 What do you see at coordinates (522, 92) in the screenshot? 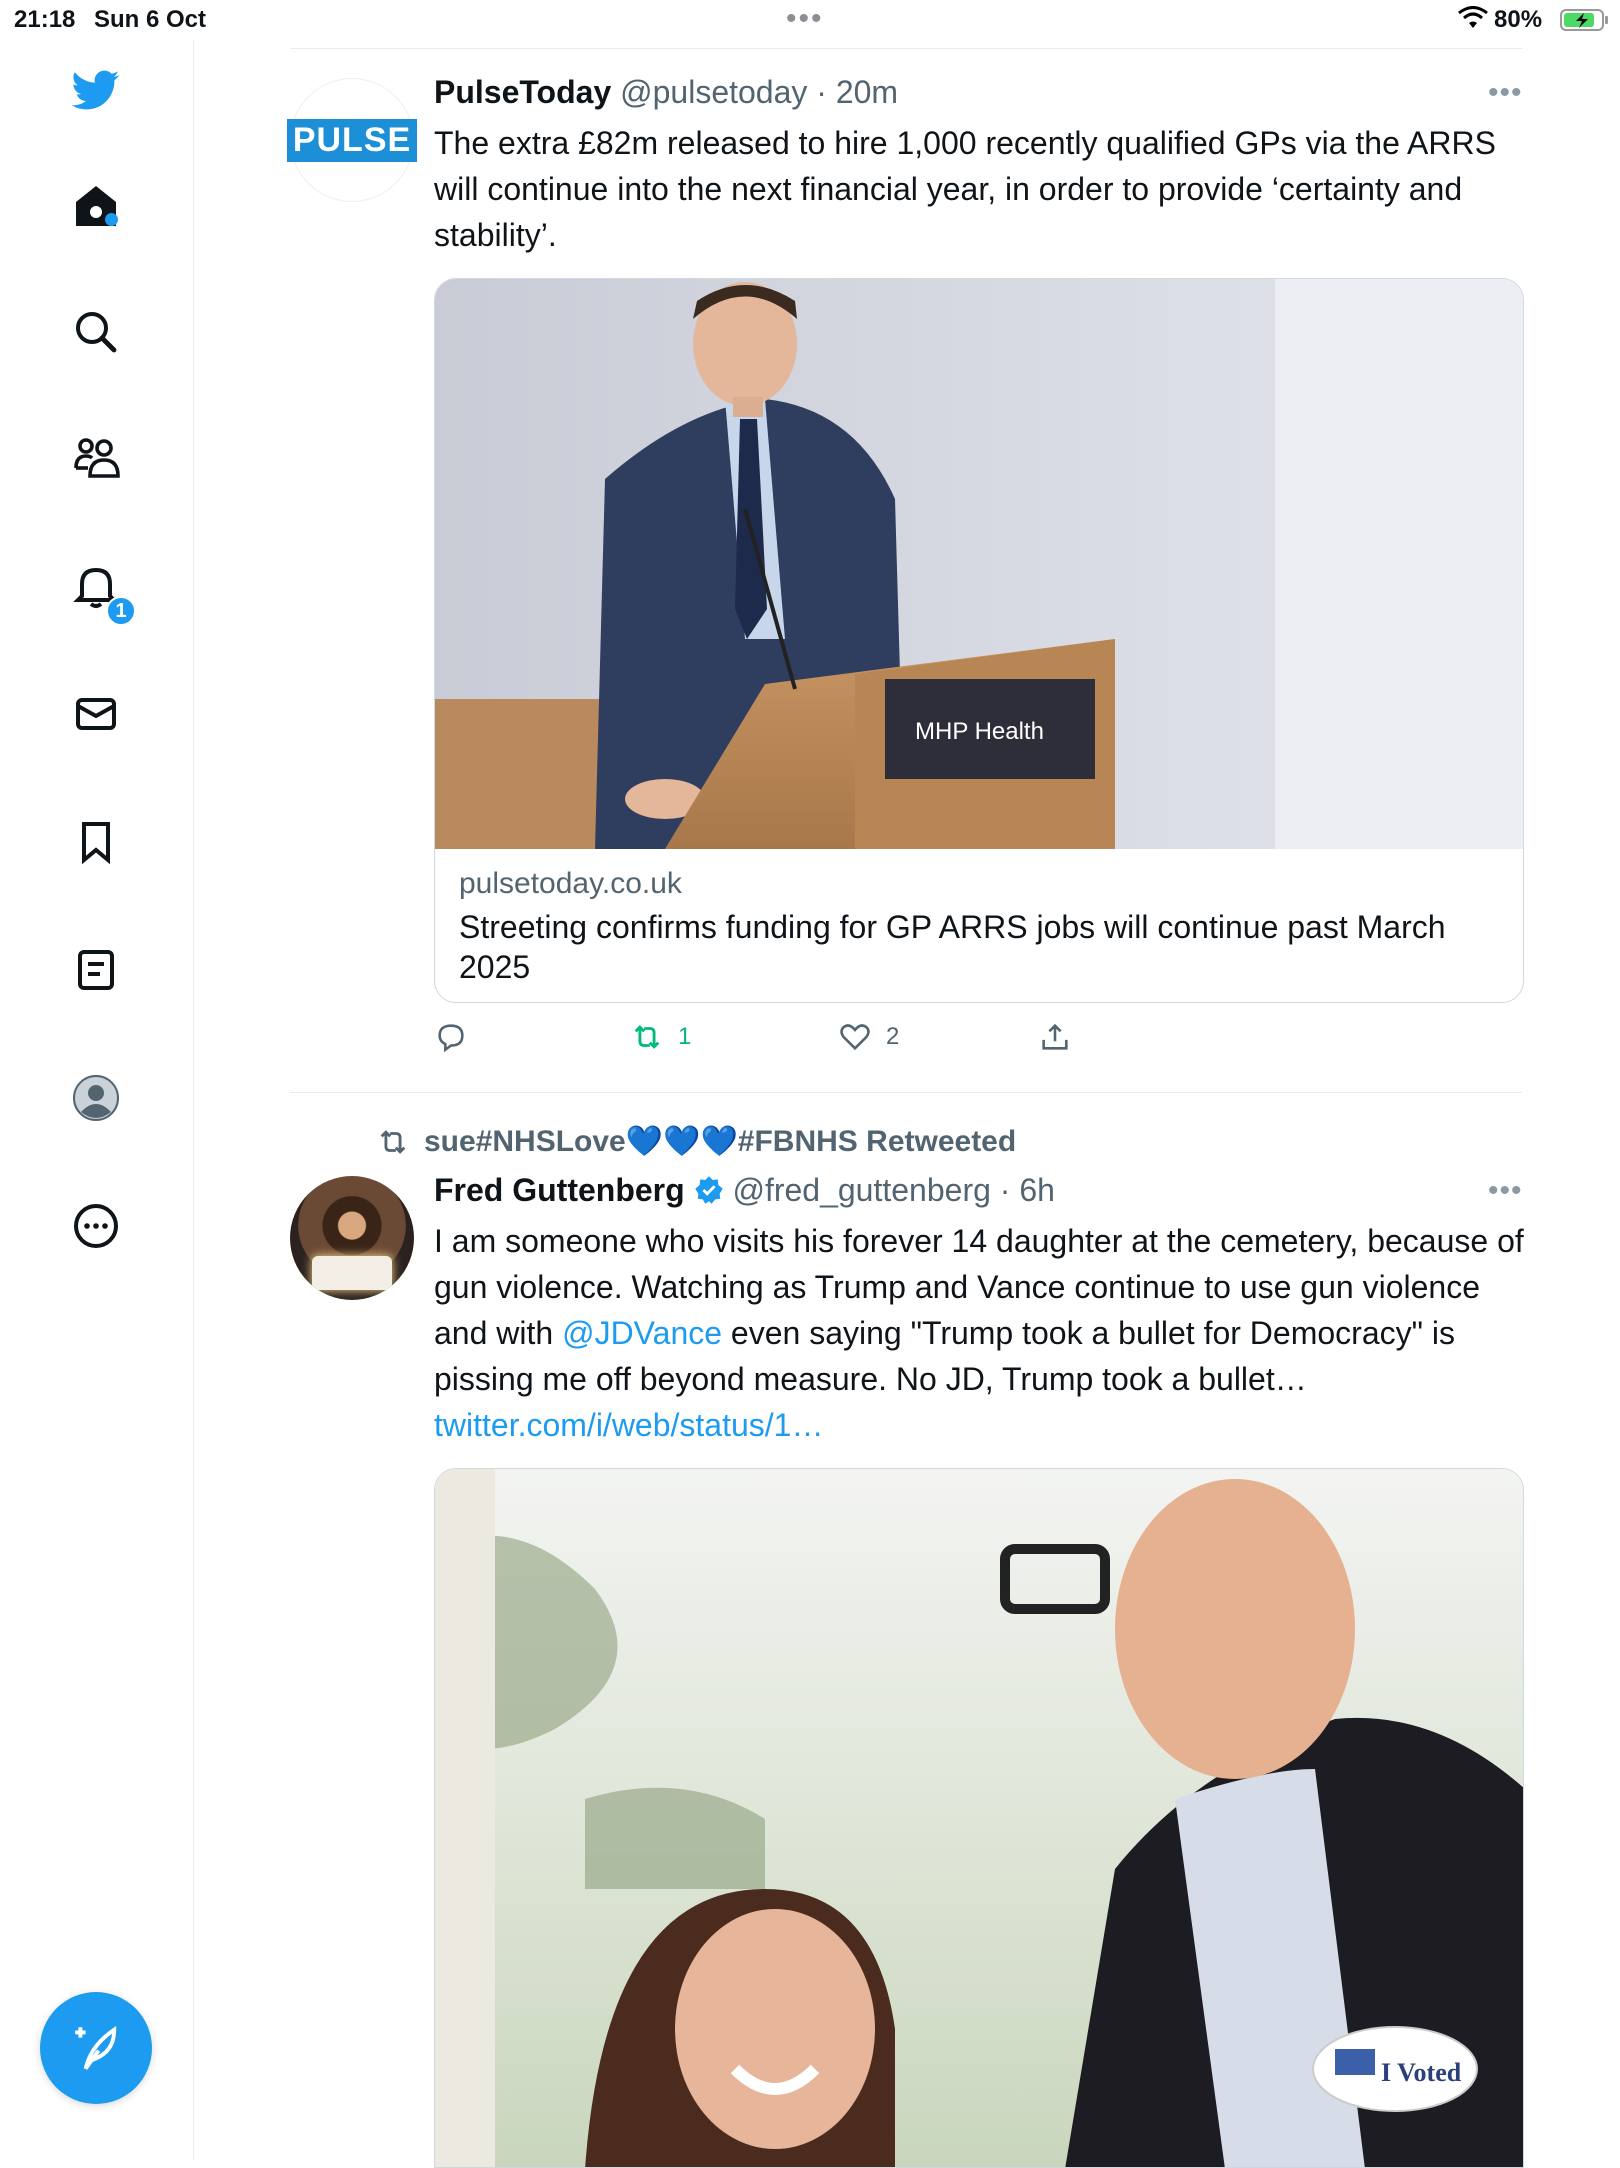
I see `author-name: PulseToday` at bounding box center [522, 92].